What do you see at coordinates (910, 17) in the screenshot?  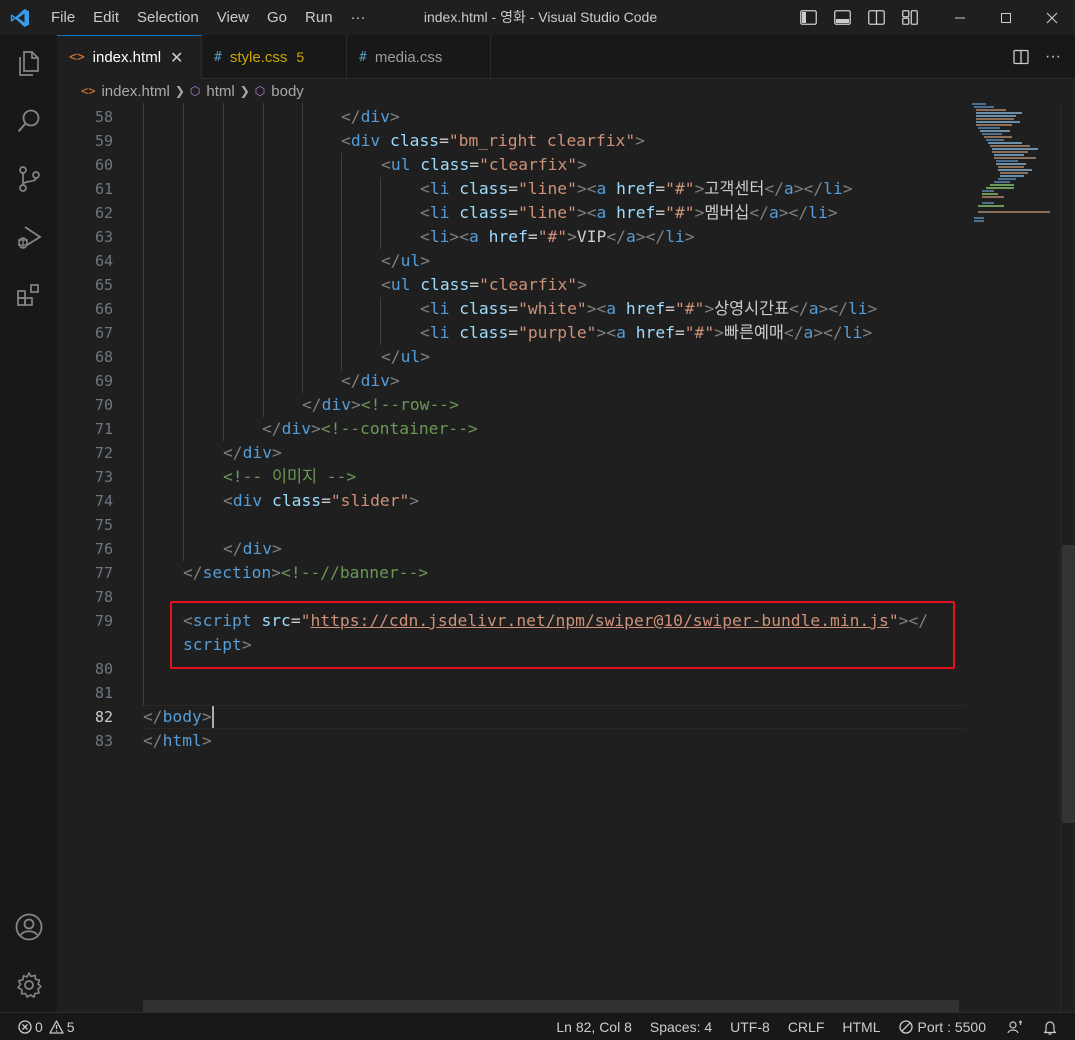 I see `customize-layout-icon` at bounding box center [910, 17].